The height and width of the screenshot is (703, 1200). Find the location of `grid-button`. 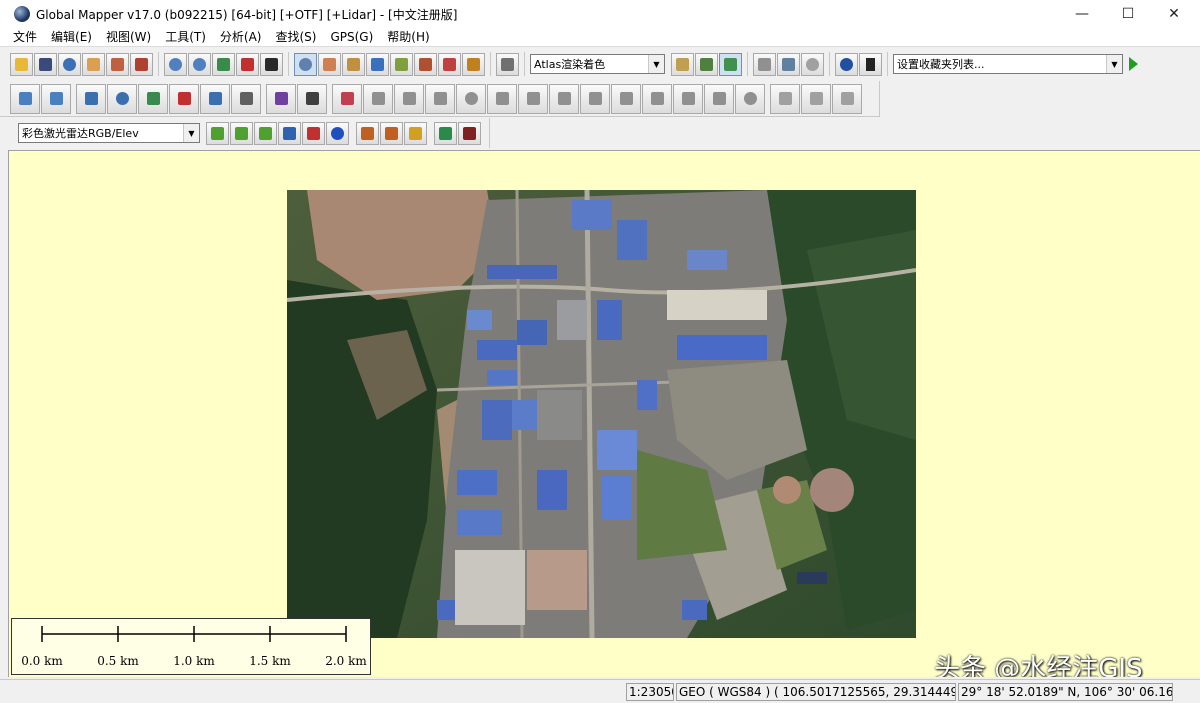

grid-button is located at coordinates (271, 64).